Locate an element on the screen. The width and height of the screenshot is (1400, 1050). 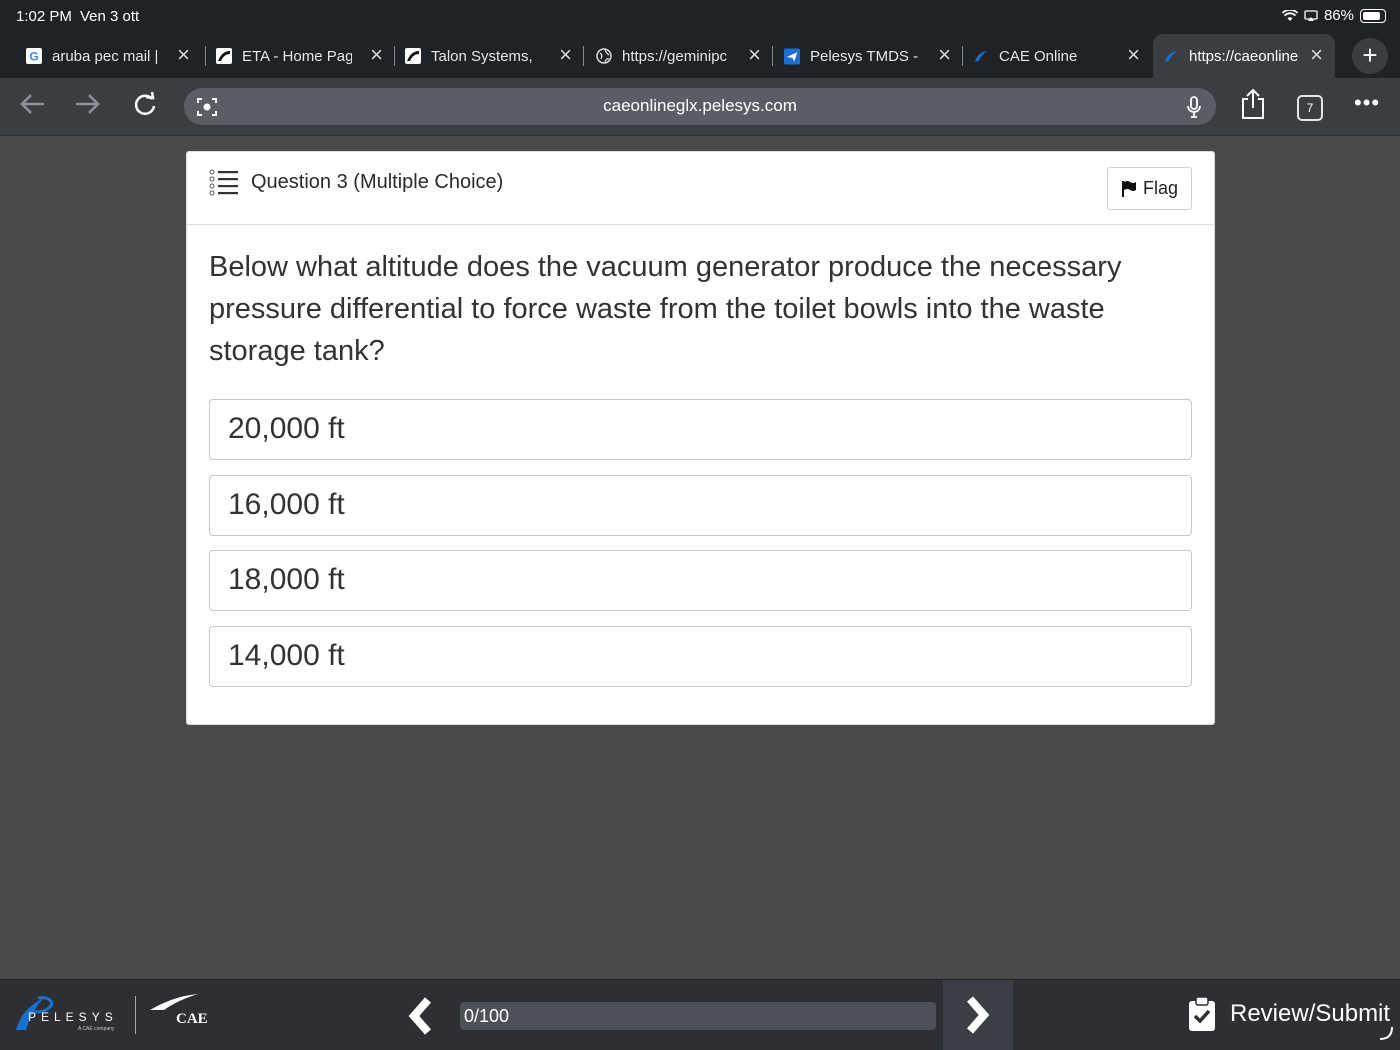
back-arrow-icon is located at coordinates (32, 104).